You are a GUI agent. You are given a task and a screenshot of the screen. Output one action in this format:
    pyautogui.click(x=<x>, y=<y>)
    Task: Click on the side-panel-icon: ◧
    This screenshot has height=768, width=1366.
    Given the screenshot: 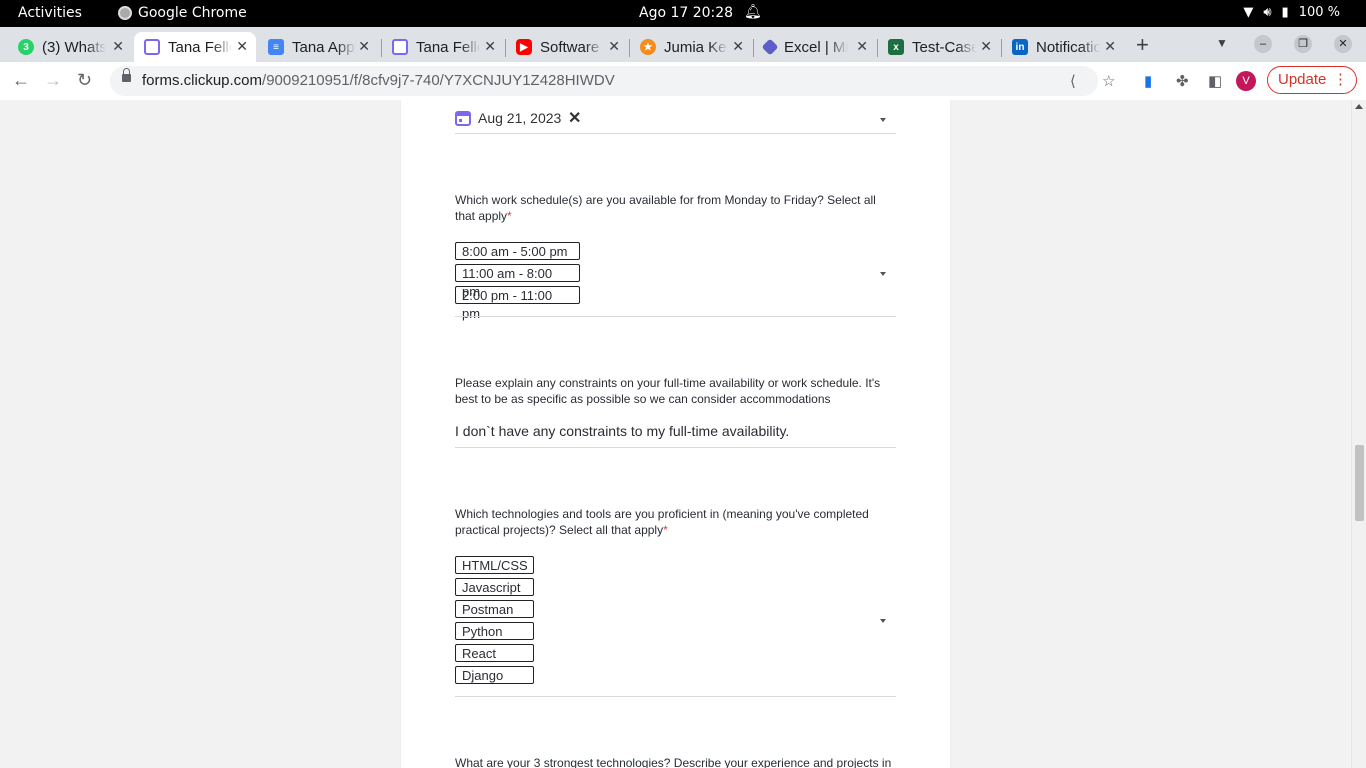 What is the action you would take?
    pyautogui.click(x=1215, y=81)
    